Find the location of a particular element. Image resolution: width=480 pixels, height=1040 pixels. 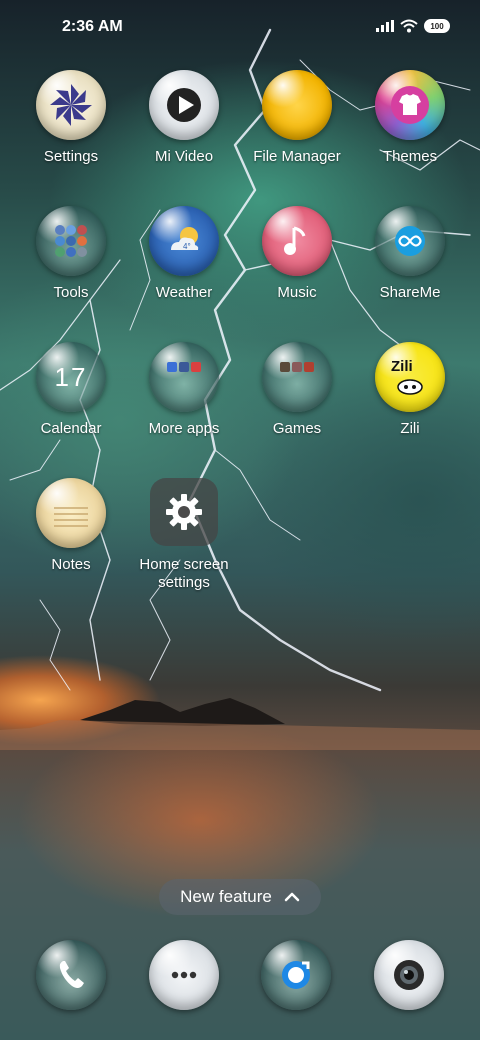

calendar-date: 17 is located at coordinates (71, 376).